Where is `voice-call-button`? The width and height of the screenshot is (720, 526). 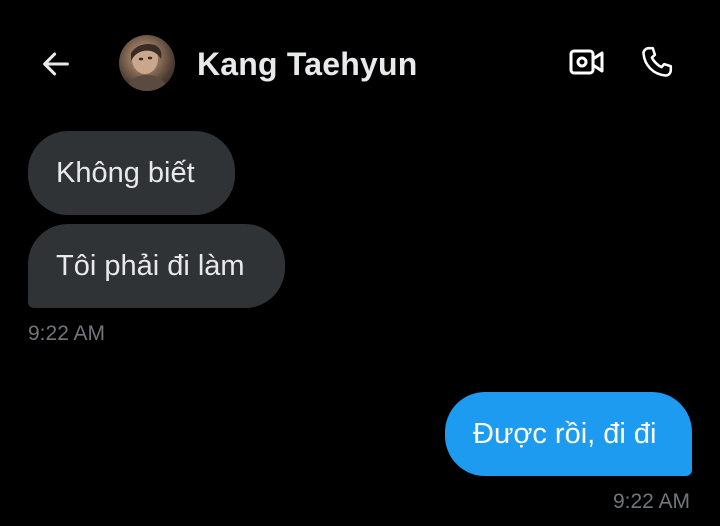 voice-call-button is located at coordinates (657, 62).